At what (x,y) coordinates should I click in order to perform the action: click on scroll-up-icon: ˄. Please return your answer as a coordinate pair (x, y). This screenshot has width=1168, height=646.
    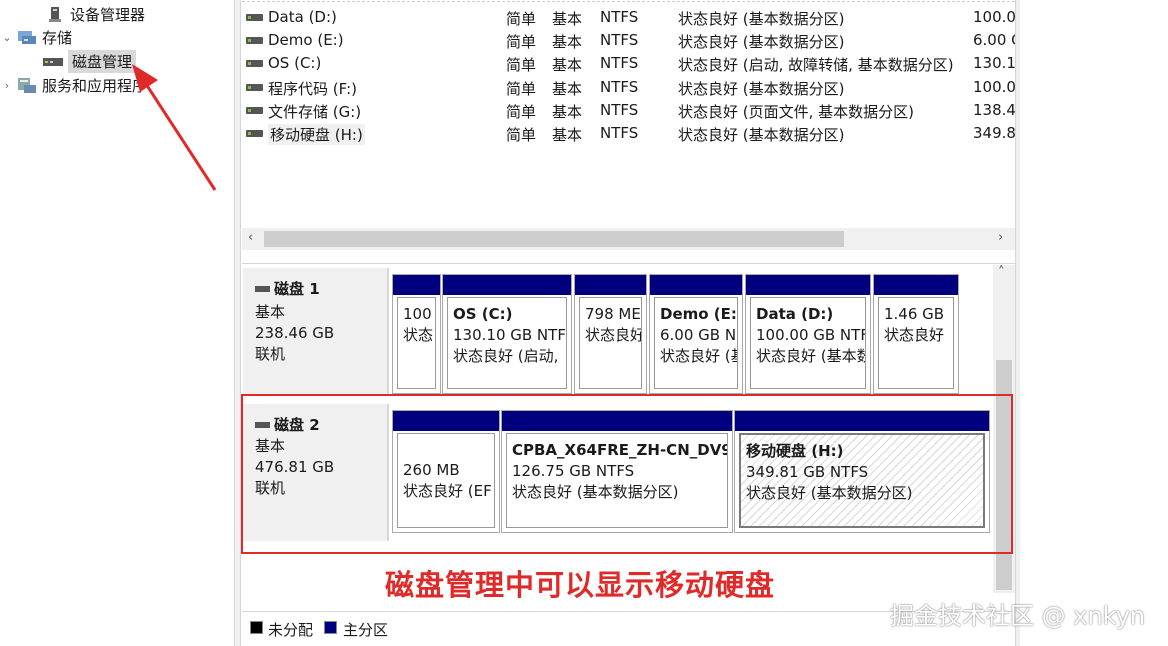
    Looking at the image, I should click on (1001, 272).